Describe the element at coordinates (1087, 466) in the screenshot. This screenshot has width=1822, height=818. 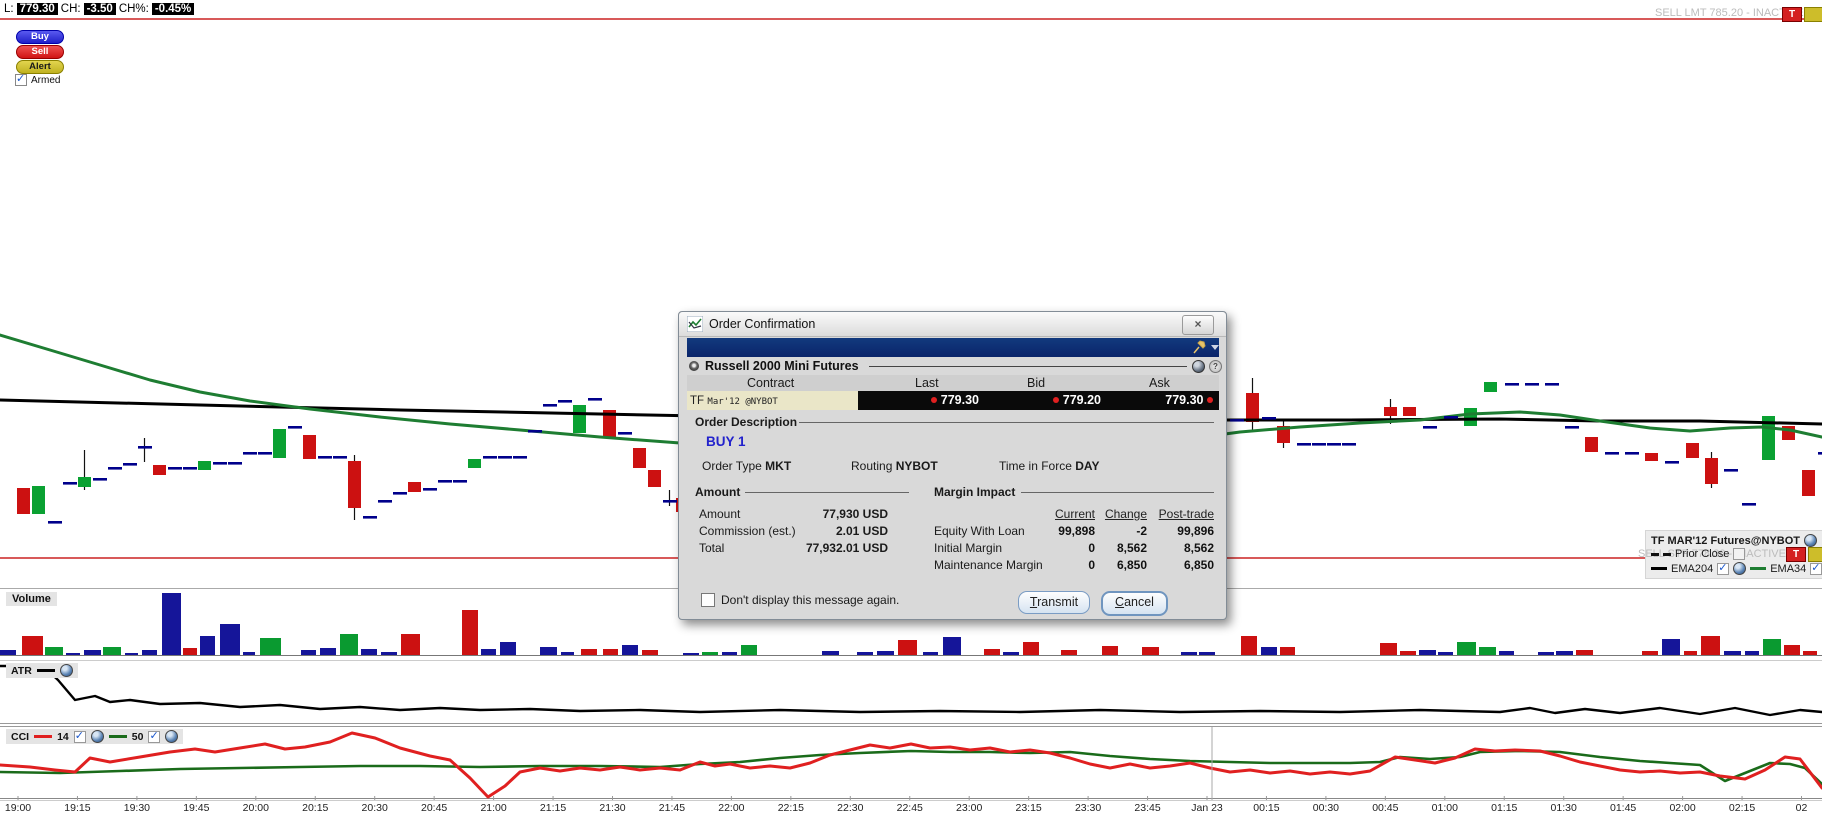
I see `tif-value: DAY` at that location.